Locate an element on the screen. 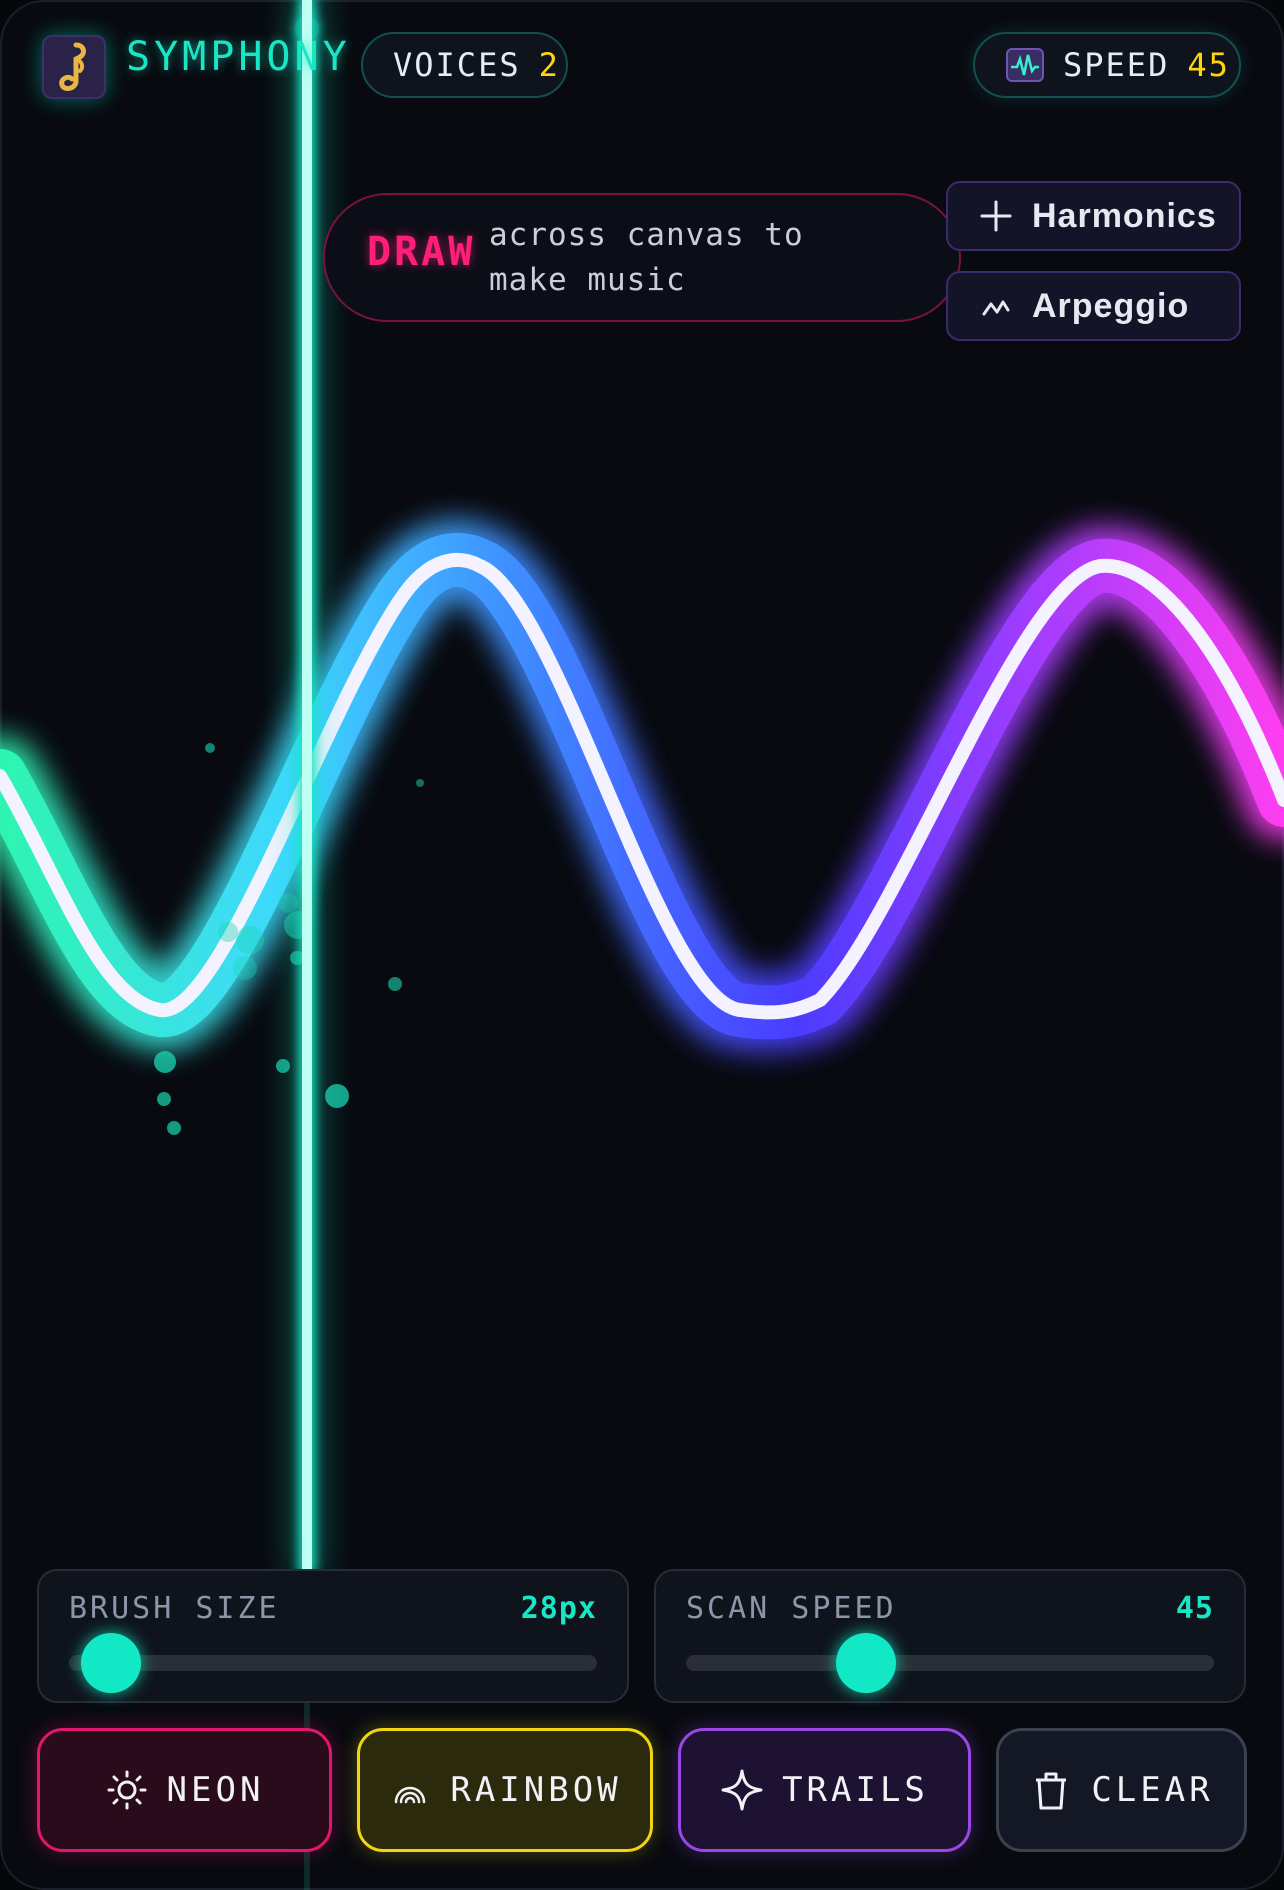 The height and width of the screenshot is (1890, 1284). plus-icon is located at coordinates (996, 216).